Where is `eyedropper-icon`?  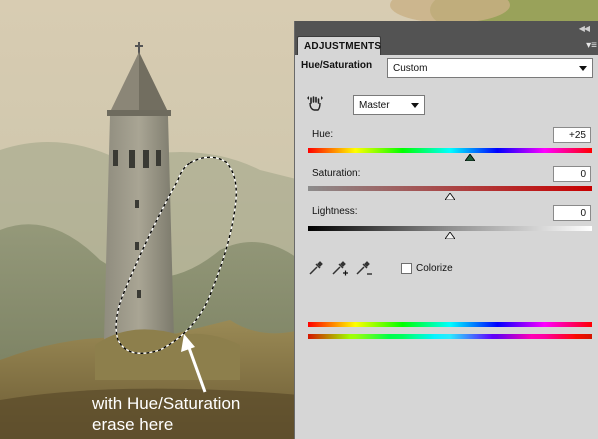
eyedropper-icon is located at coordinates (316, 268).